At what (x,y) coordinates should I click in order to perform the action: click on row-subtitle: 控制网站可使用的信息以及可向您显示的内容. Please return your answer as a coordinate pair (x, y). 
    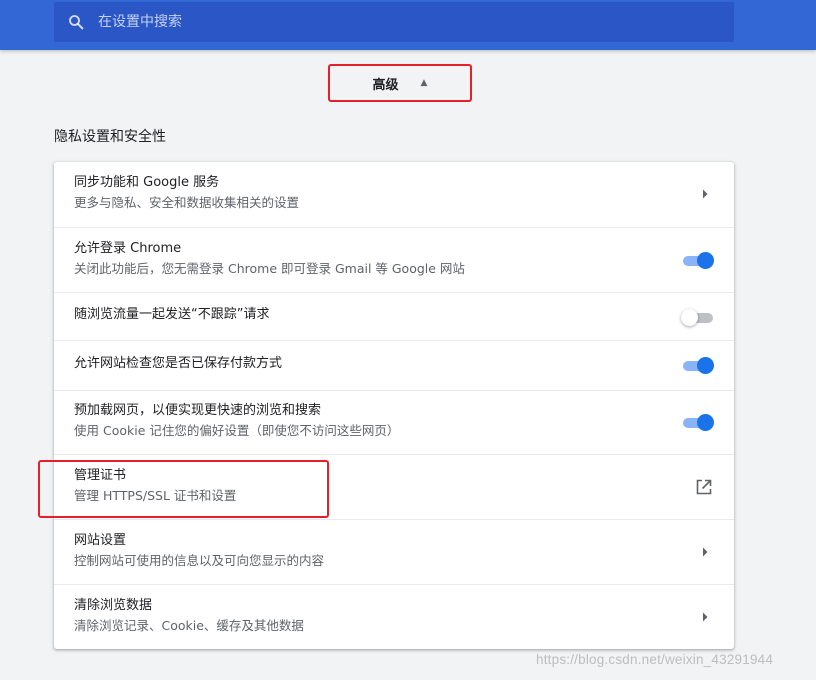
    Looking at the image, I should click on (199, 560).